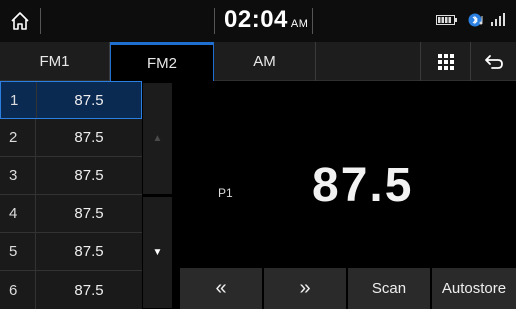  I want to click on preset-item-5: 5 87.5, so click(71, 252).